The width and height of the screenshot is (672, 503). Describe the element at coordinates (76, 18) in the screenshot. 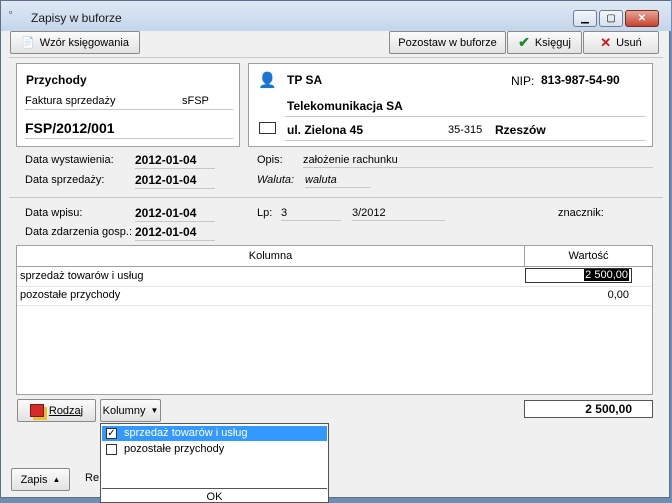

I see `window-title: Zapisy w buforze` at that location.